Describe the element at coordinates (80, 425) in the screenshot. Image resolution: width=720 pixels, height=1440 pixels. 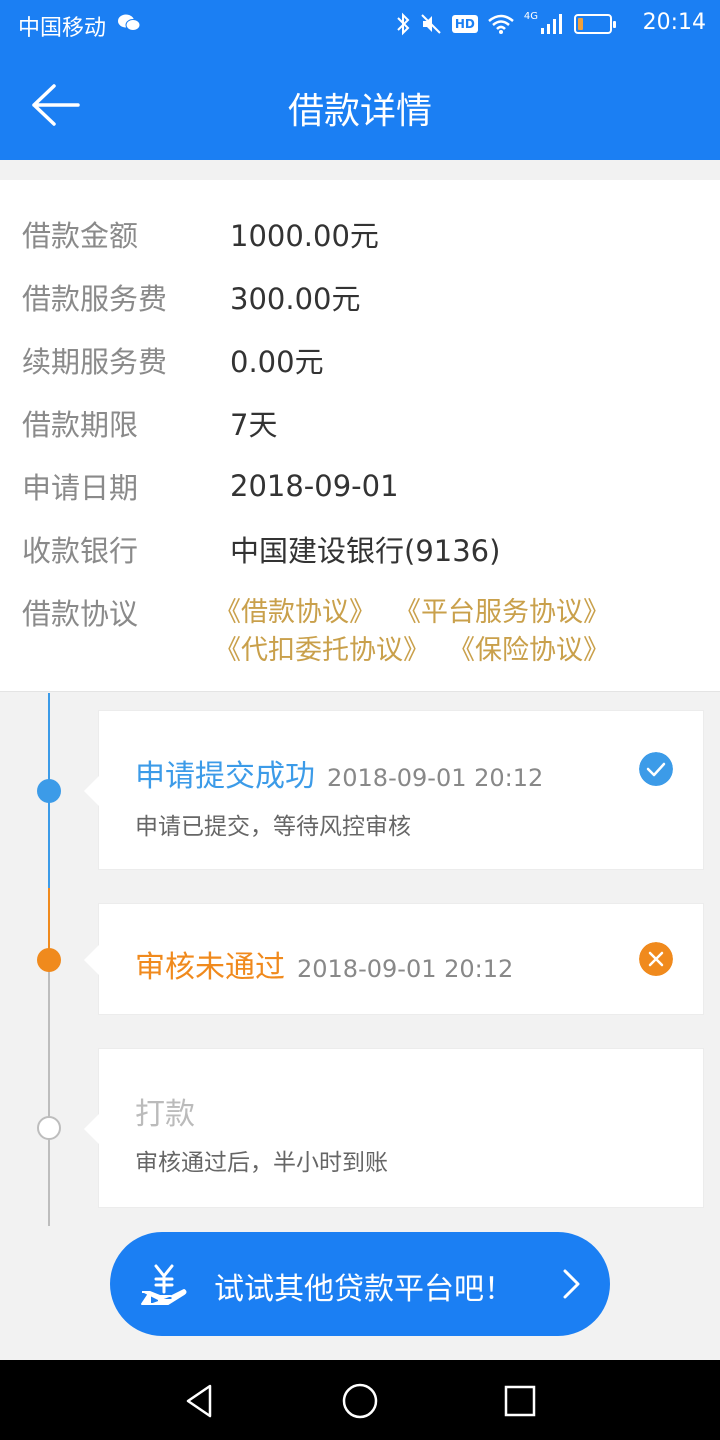
I see `detail-label: 借款期限` at that location.